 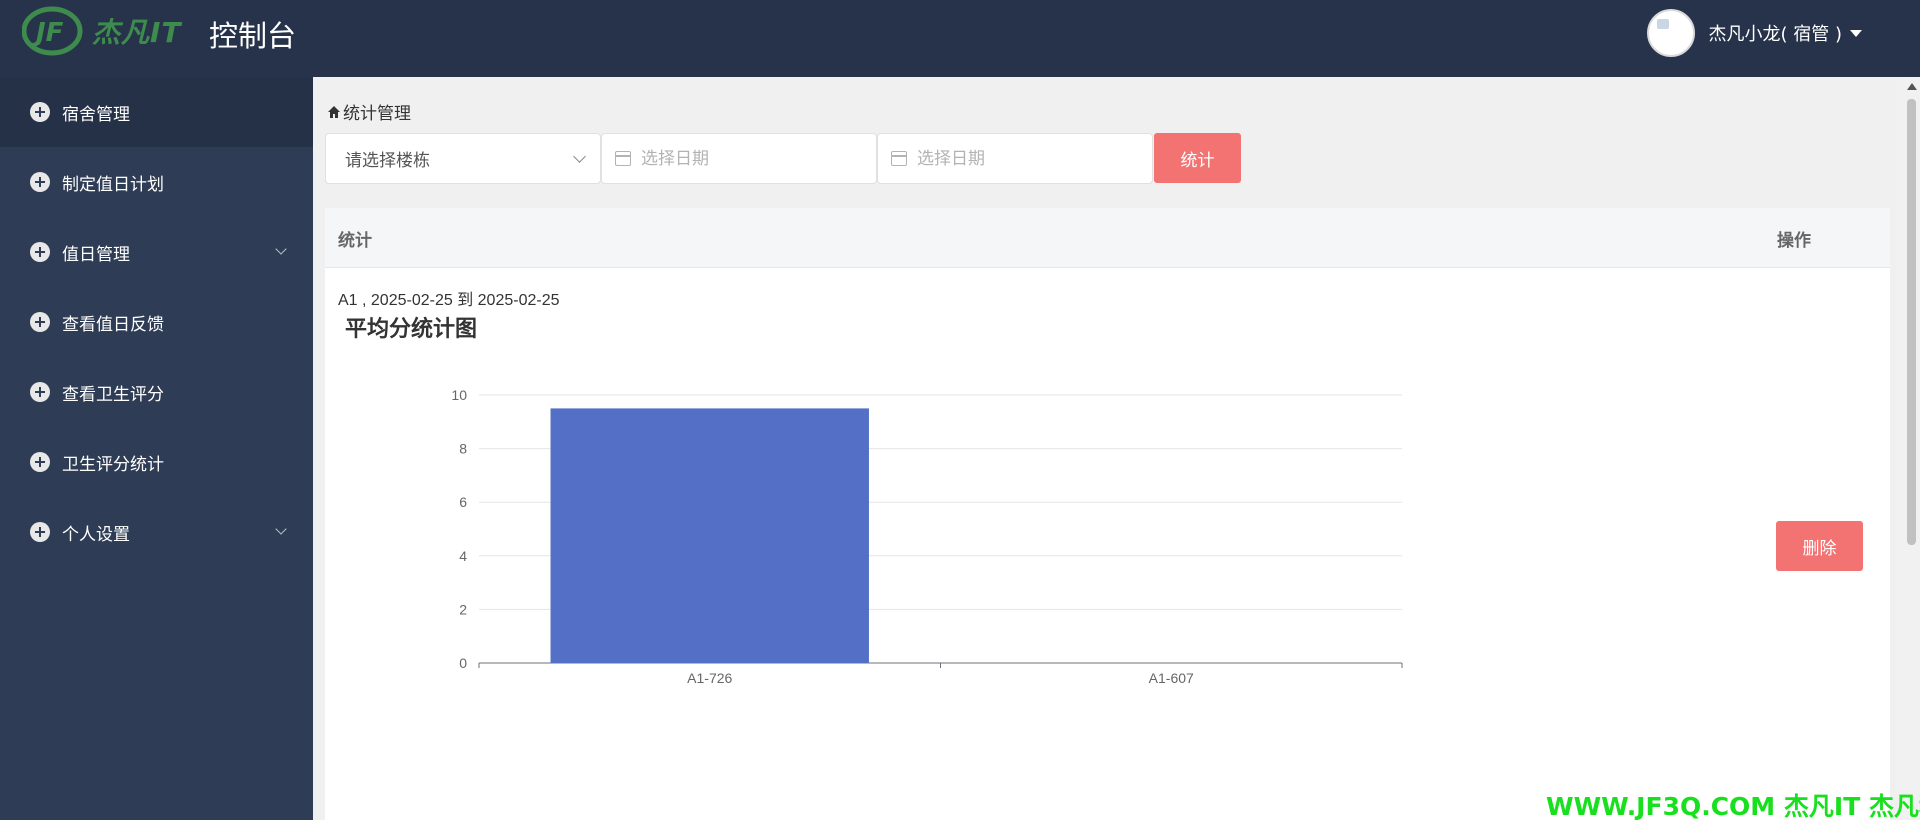 I want to click on svg-text: JF, so click(x=47, y=33).